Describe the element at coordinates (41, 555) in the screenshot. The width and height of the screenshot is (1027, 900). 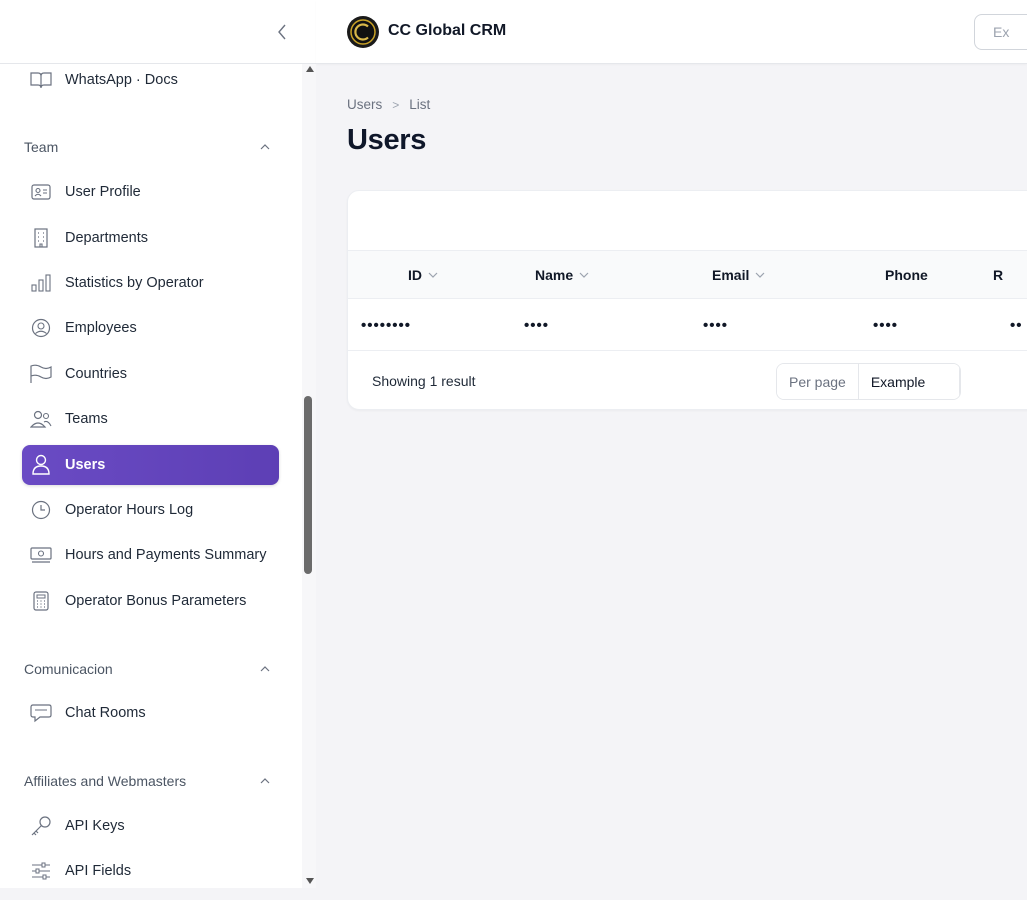
I see `cash-icon` at that location.